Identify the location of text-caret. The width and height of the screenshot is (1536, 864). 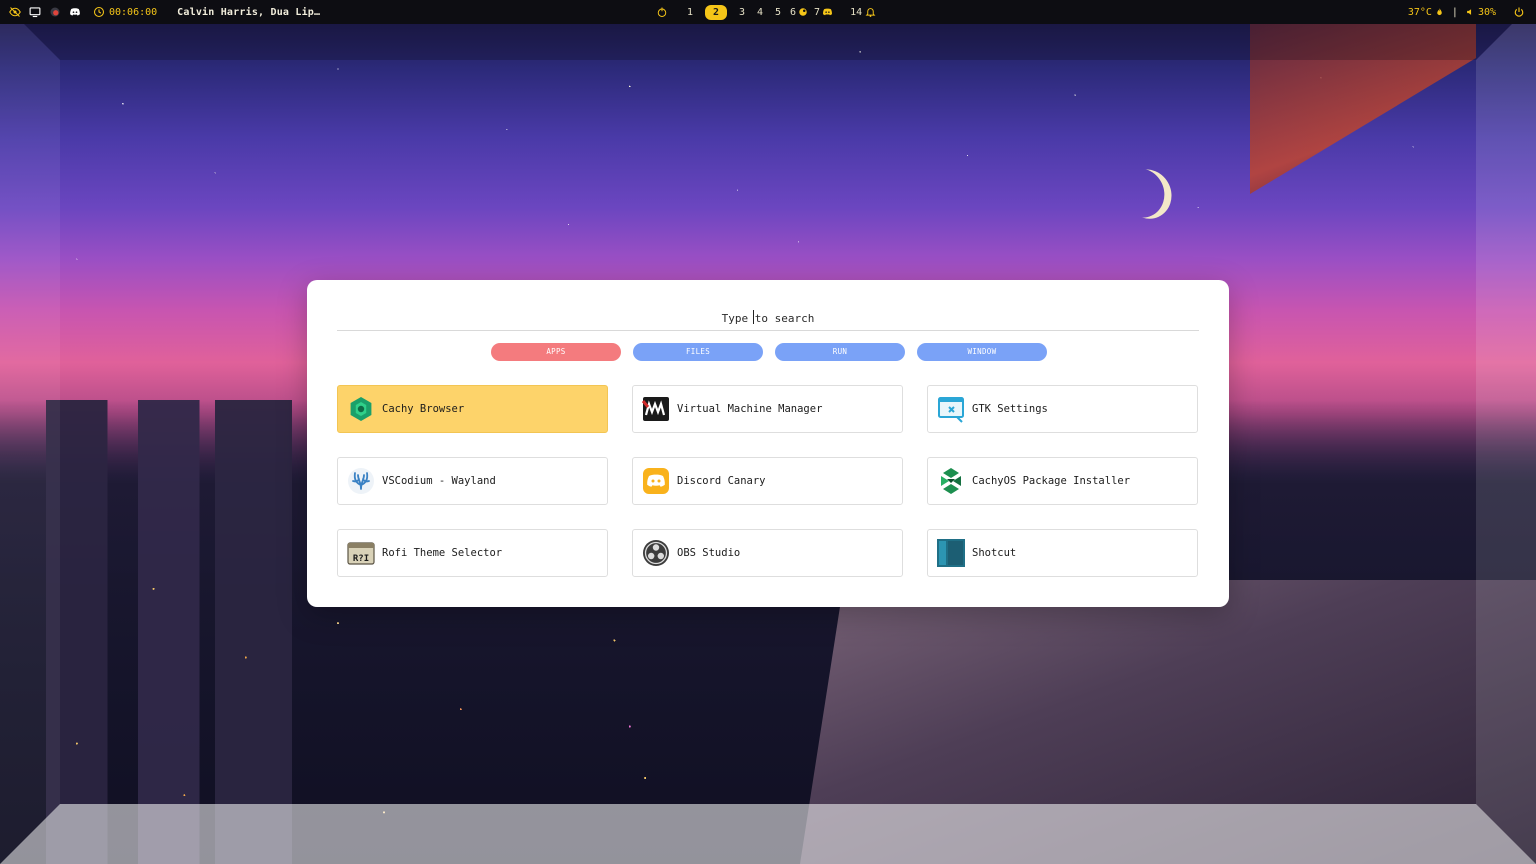
(753, 317).